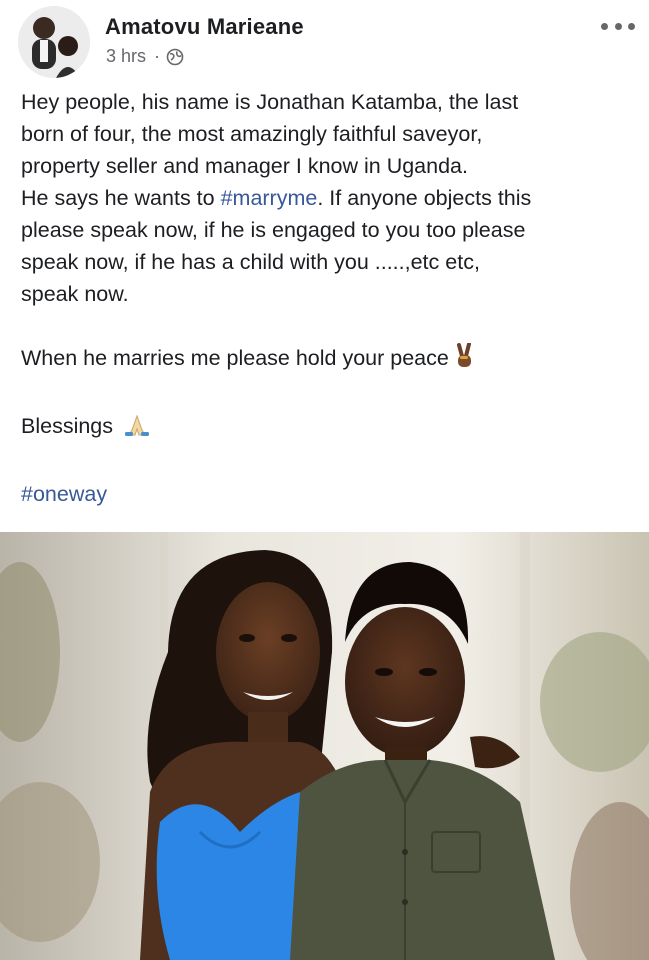 The width and height of the screenshot is (649, 960). I want to click on post-meta: 3 hrs ·, so click(145, 56).